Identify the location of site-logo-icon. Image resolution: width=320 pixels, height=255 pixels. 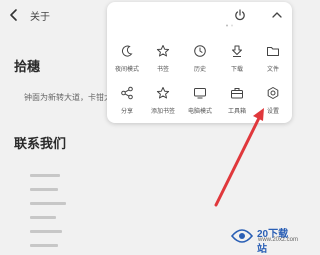
(242, 236).